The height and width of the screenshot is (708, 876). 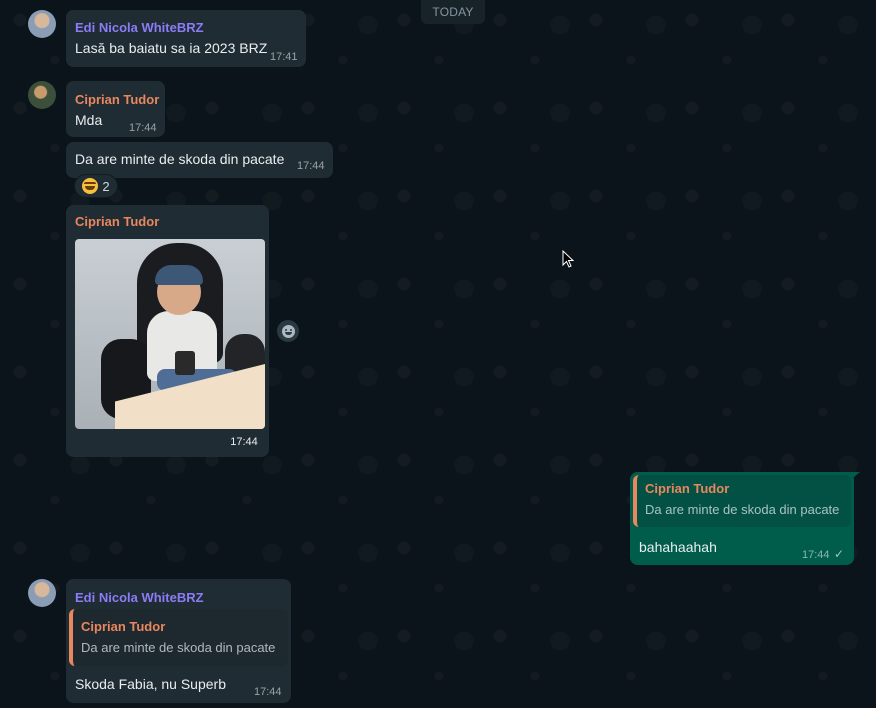 What do you see at coordinates (115, 109) in the screenshot?
I see `message-bubble: Ciprian Tudor Mda 17:44` at bounding box center [115, 109].